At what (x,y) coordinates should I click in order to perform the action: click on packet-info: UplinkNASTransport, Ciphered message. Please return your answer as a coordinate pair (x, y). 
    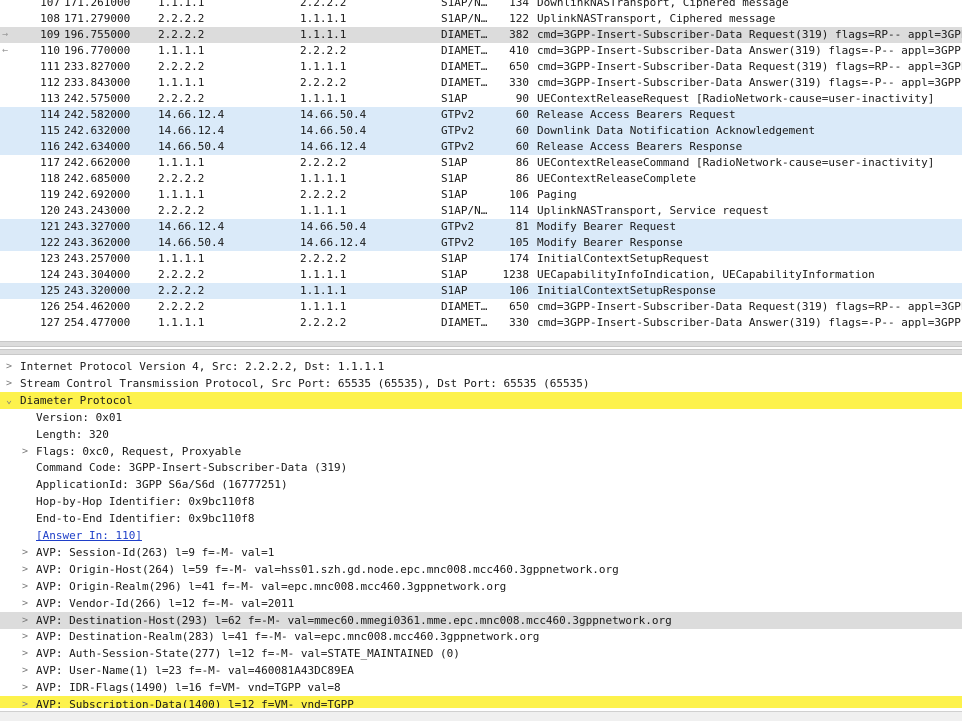
    Looking at the image, I should click on (656, 18).